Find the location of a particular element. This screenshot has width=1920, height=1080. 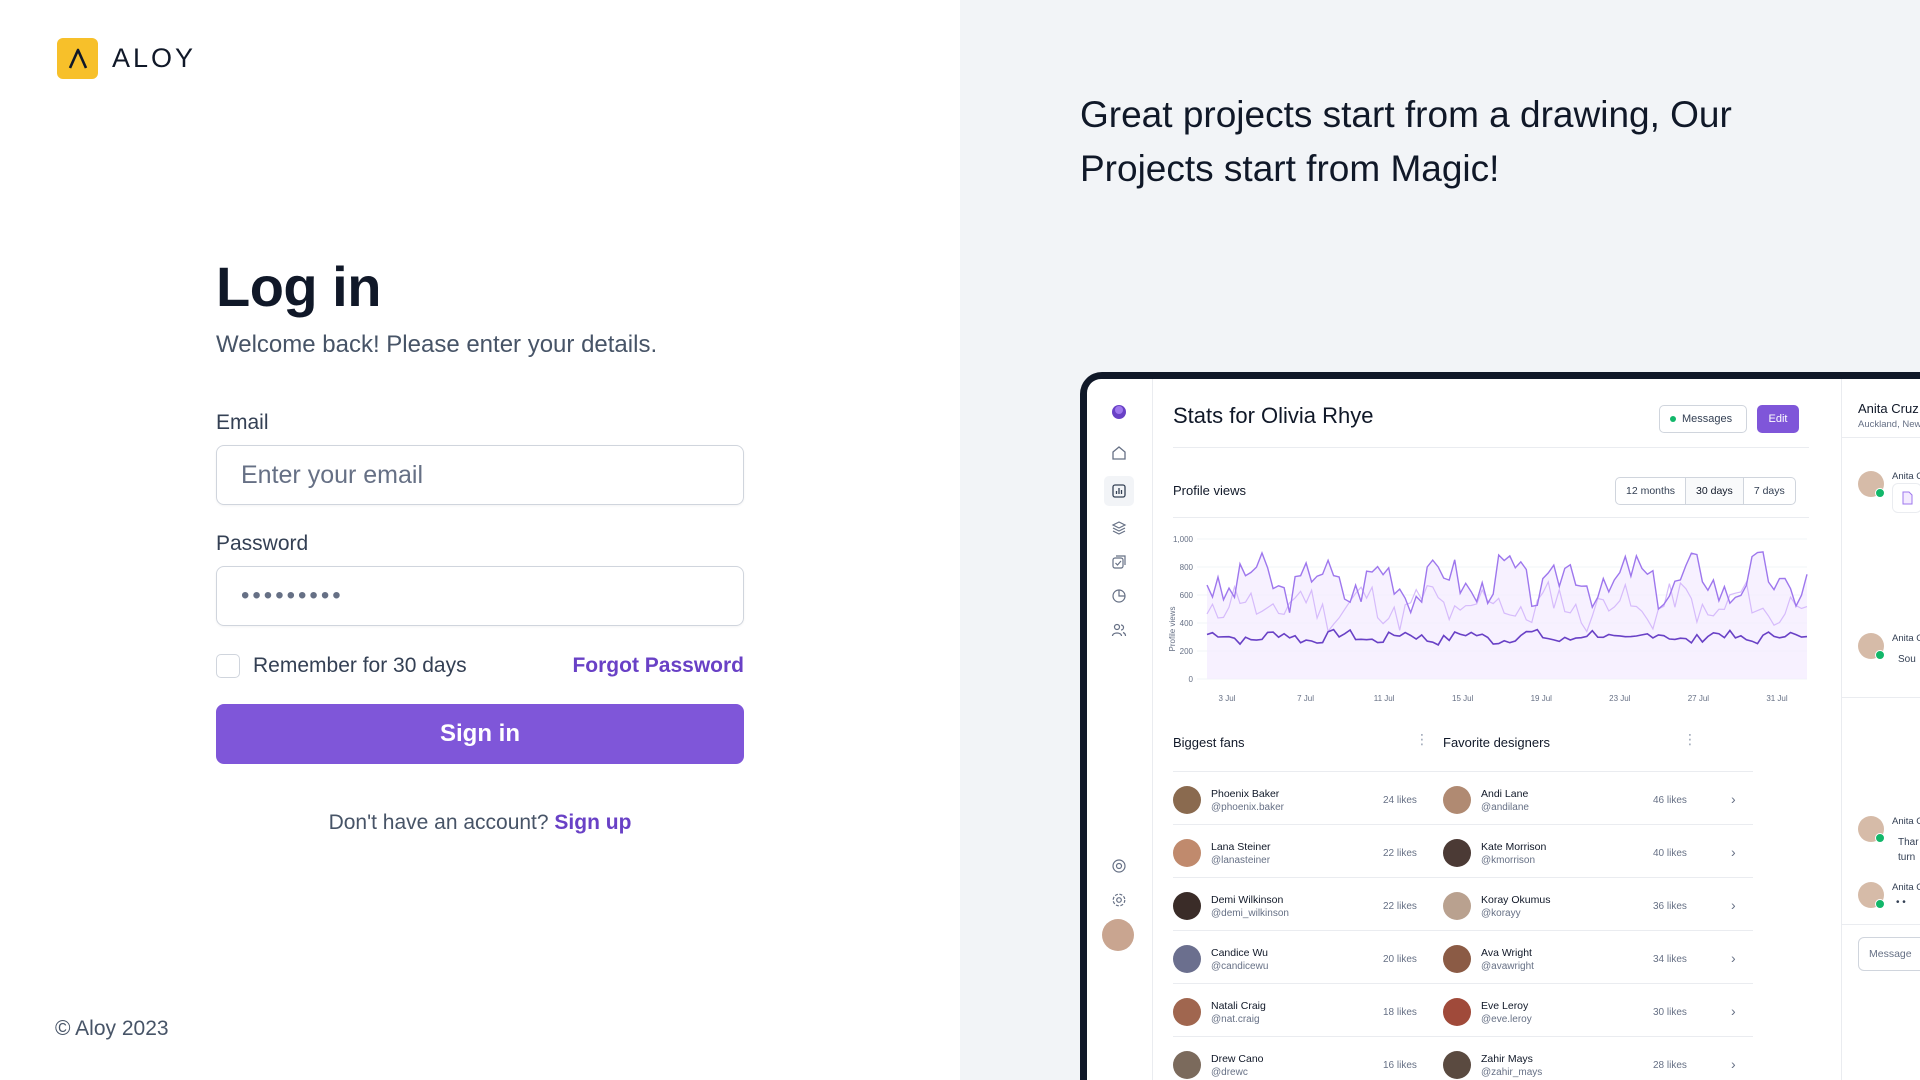

chat-snippet: Thar is located at coordinates (1908, 842).